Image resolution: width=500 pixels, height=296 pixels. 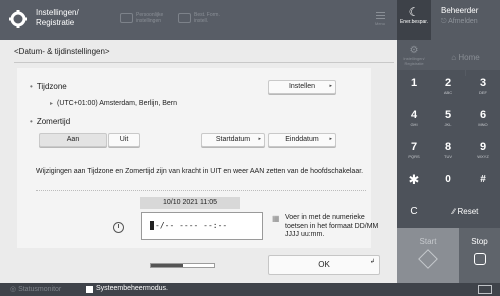 I want to click on ok-button: OK ↲, so click(x=324, y=265).